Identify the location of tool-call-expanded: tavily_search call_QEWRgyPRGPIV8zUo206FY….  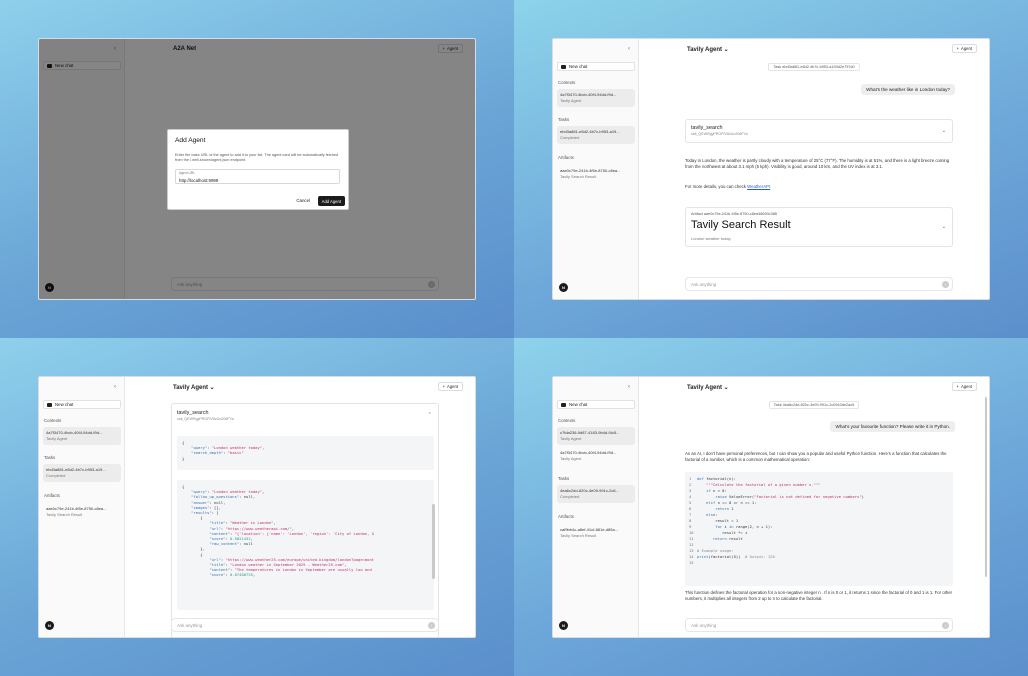
(305, 520).